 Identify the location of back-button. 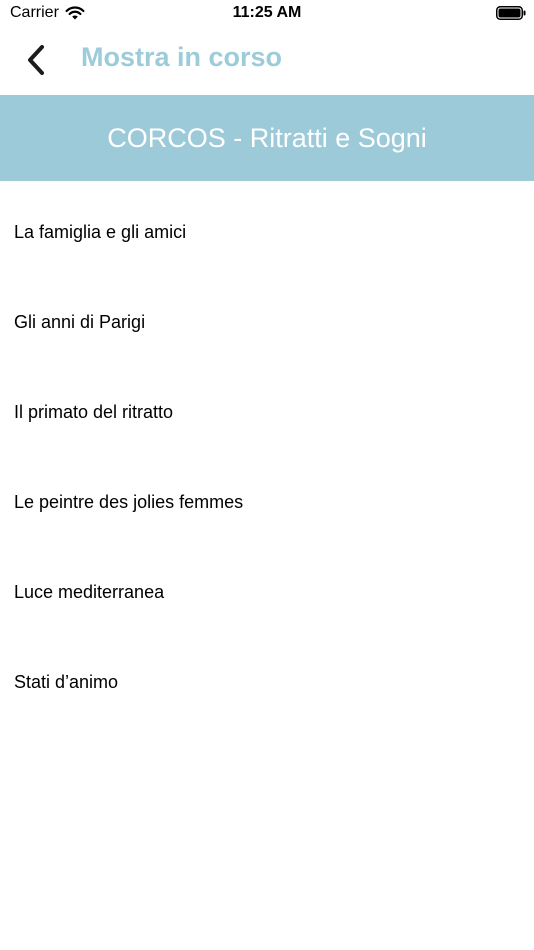
(36, 60).